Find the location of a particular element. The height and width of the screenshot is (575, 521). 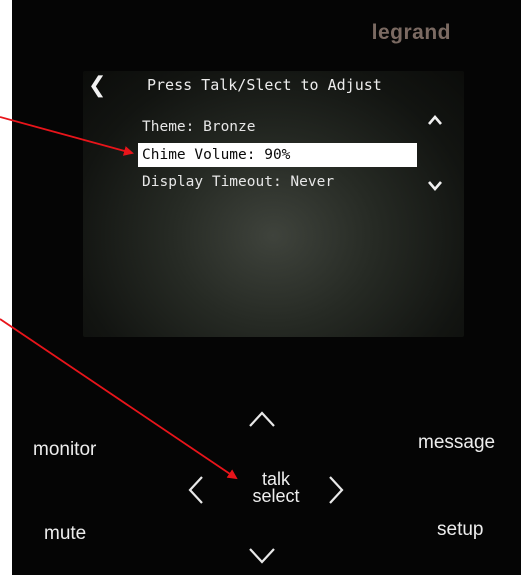

nav-up-icon is located at coordinates (262, 419).